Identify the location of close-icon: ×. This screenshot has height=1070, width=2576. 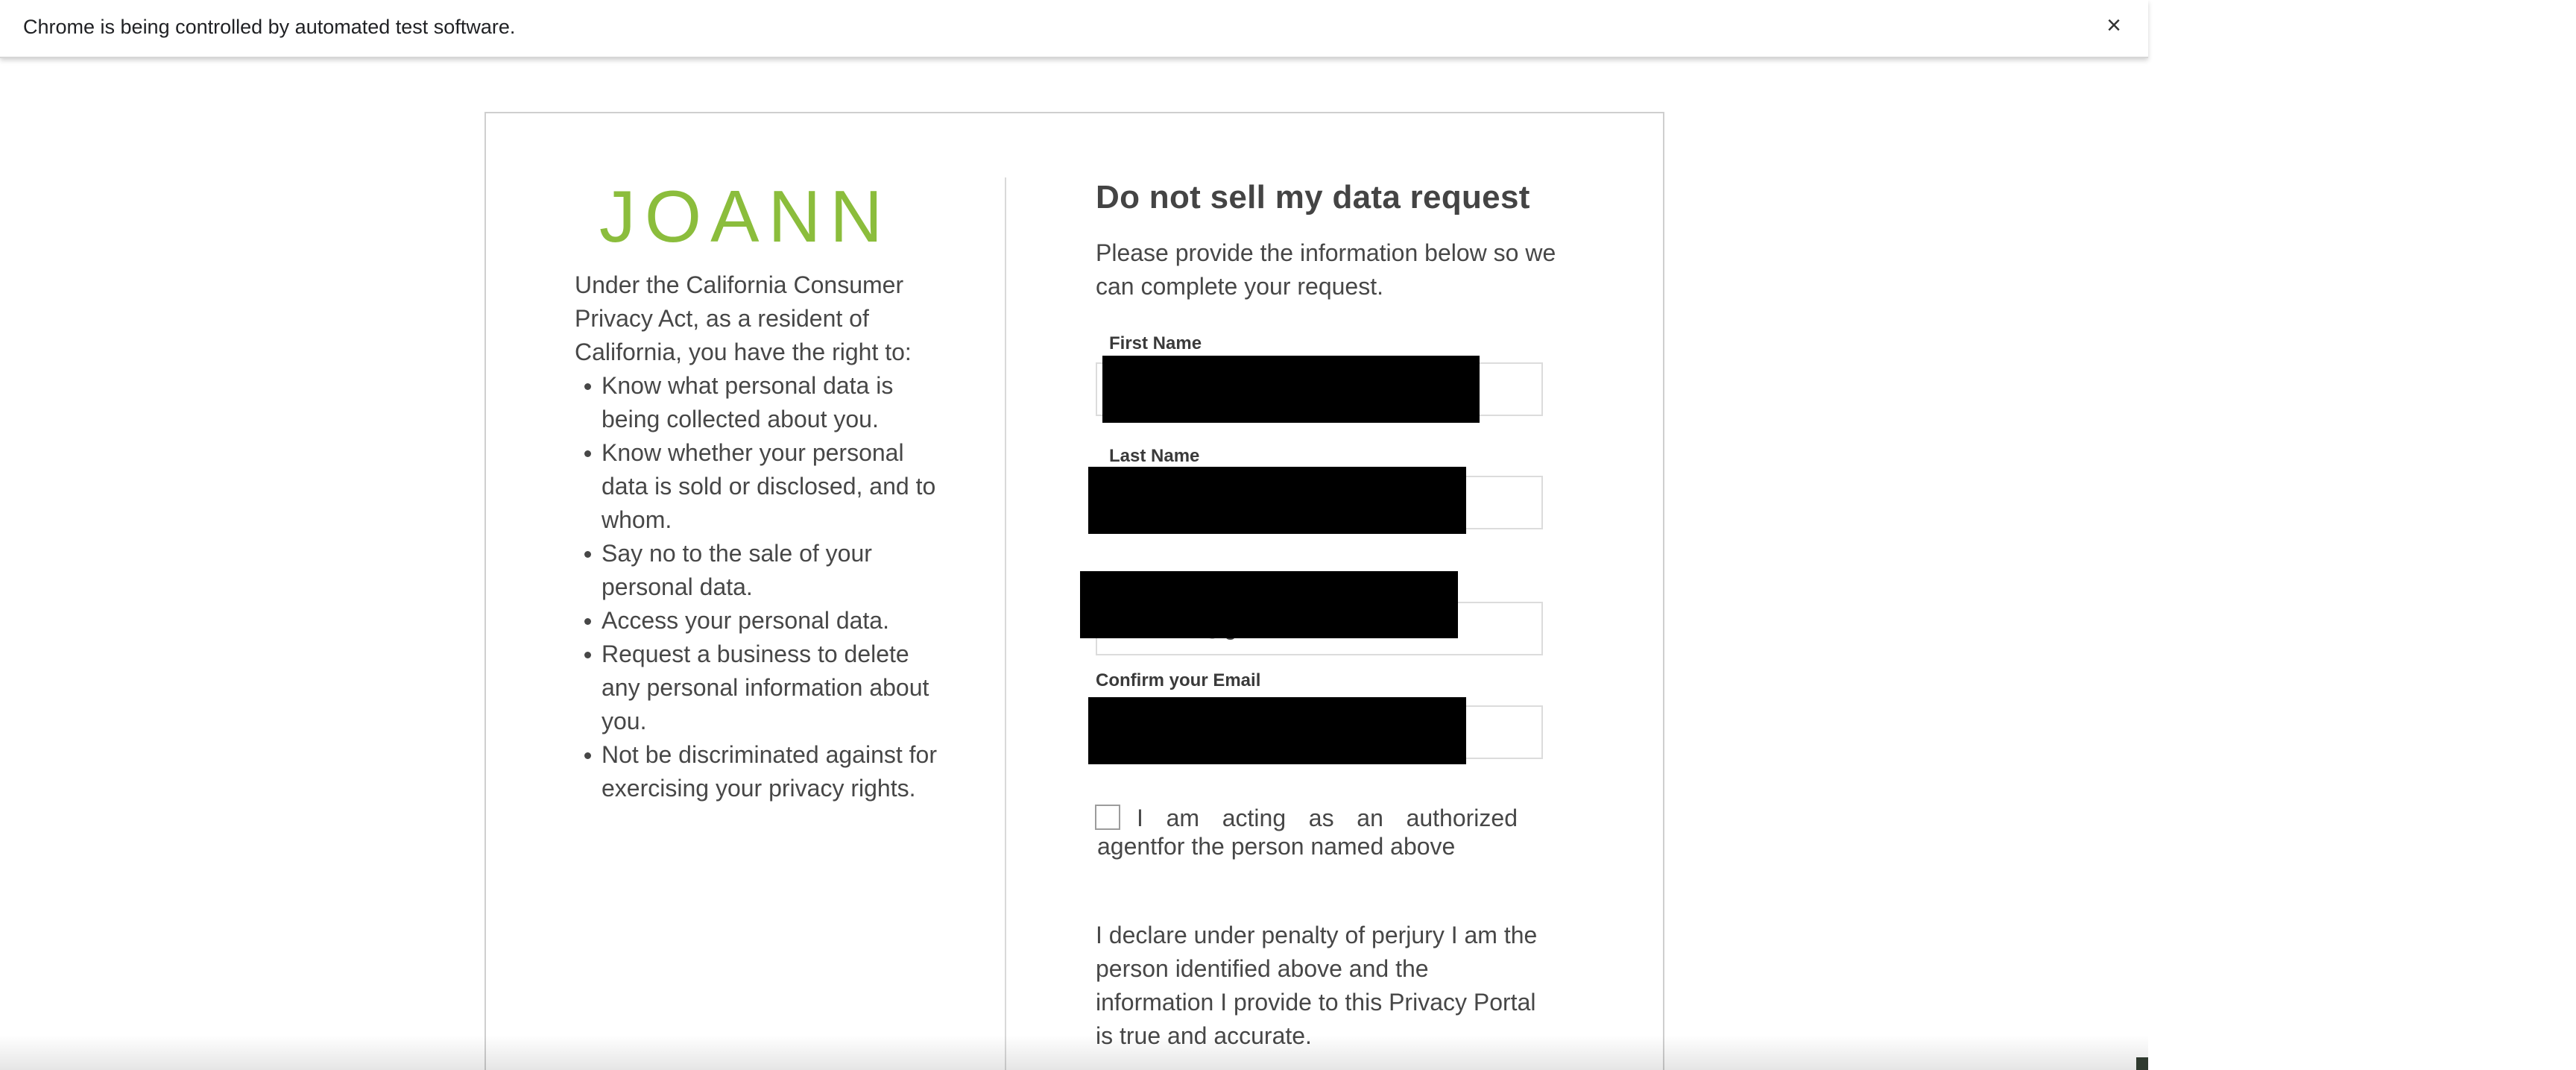
(2113, 26).